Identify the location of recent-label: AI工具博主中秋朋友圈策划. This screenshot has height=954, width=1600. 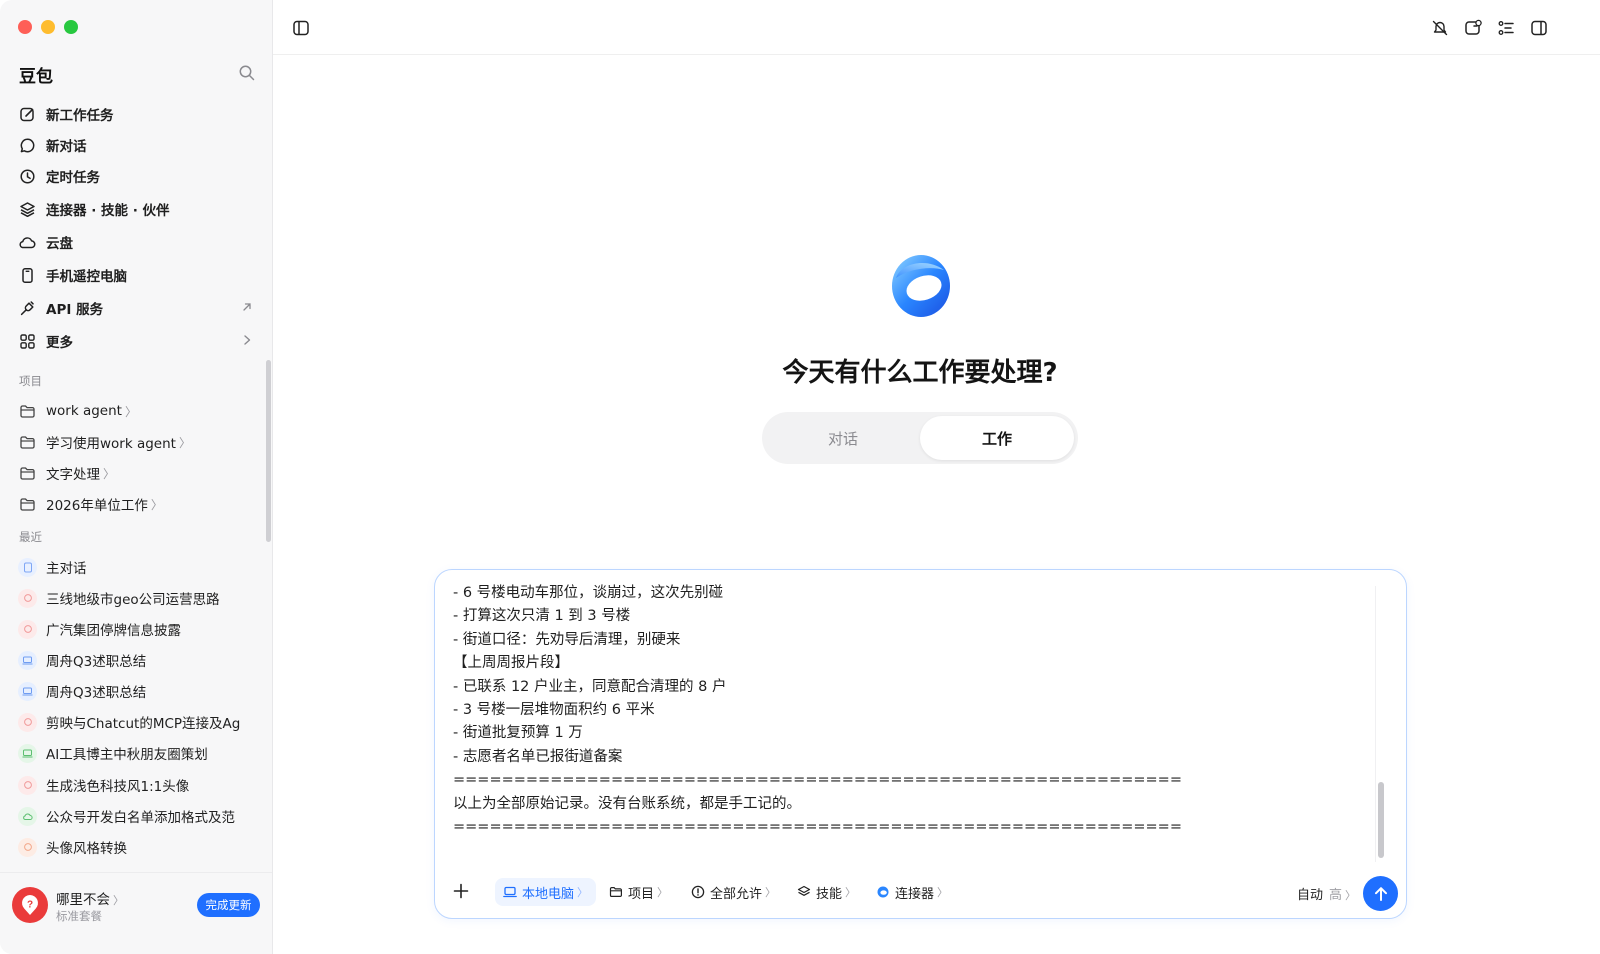
(127, 755).